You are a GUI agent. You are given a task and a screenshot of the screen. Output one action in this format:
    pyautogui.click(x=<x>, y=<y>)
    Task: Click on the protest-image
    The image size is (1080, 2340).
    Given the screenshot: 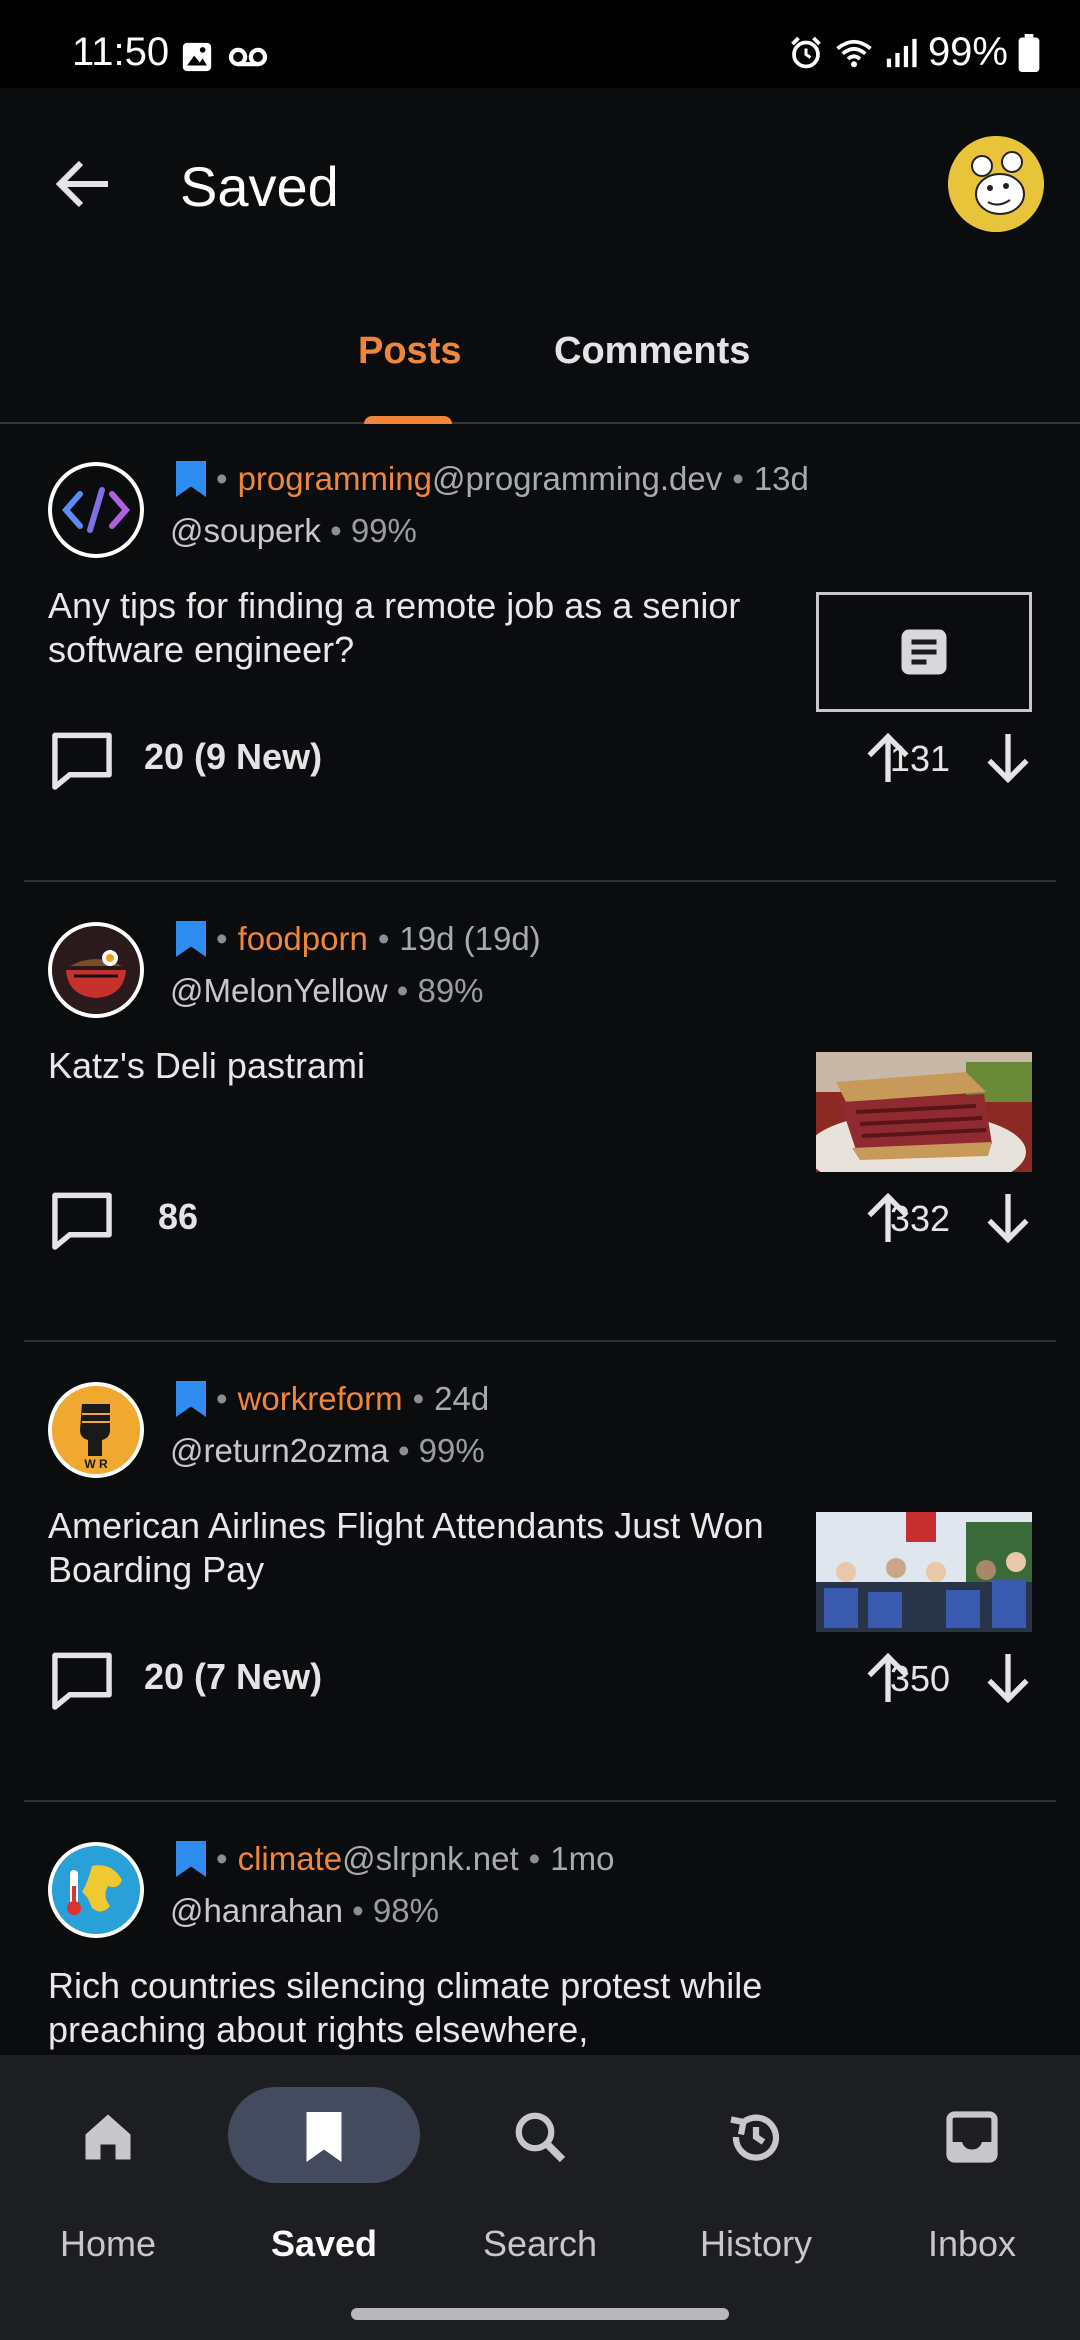 What is the action you would take?
    pyautogui.click(x=924, y=1572)
    